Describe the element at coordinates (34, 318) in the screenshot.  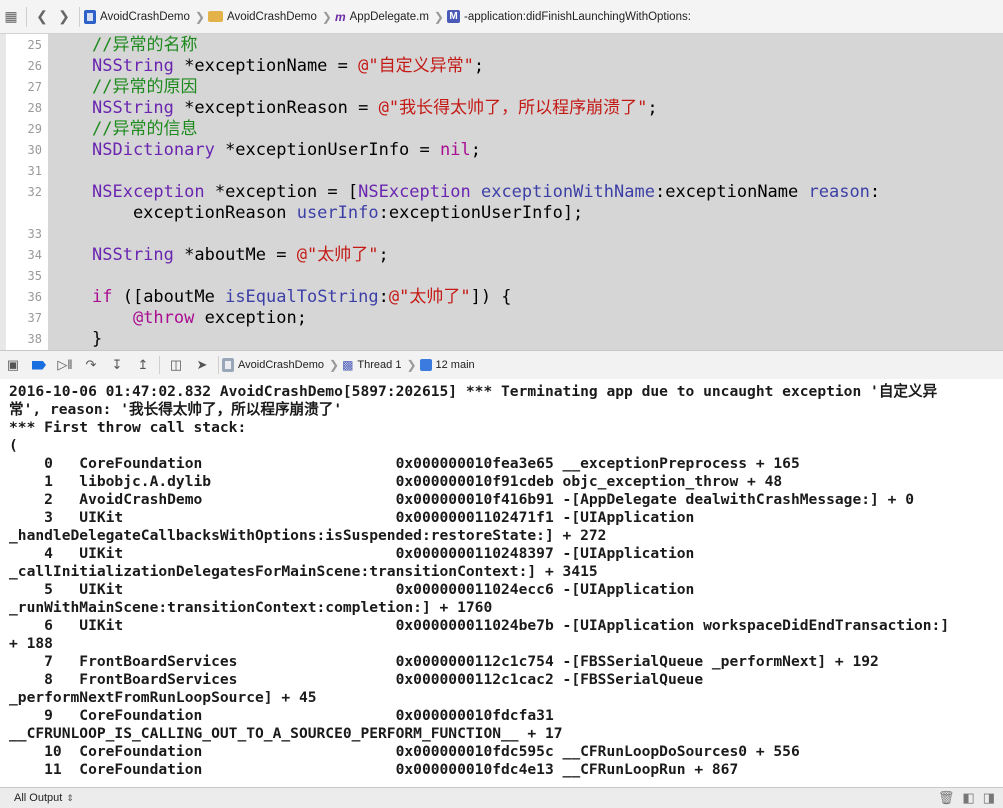
I see `line-number: 37` at that location.